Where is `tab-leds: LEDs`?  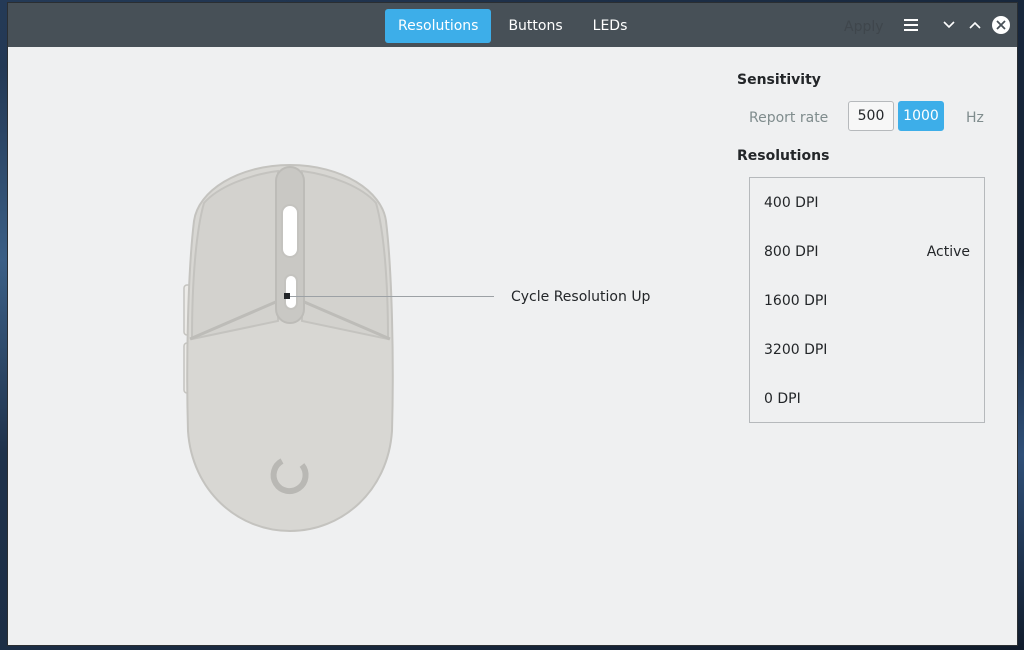 tab-leds: LEDs is located at coordinates (610, 26).